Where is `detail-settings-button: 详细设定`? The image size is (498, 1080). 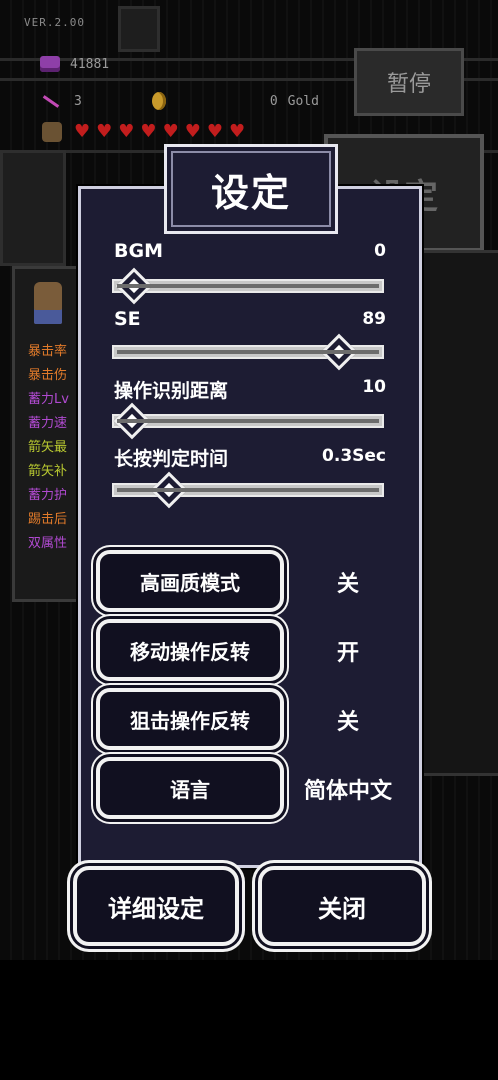 detail-settings-button: 详细设定 is located at coordinates (156, 906).